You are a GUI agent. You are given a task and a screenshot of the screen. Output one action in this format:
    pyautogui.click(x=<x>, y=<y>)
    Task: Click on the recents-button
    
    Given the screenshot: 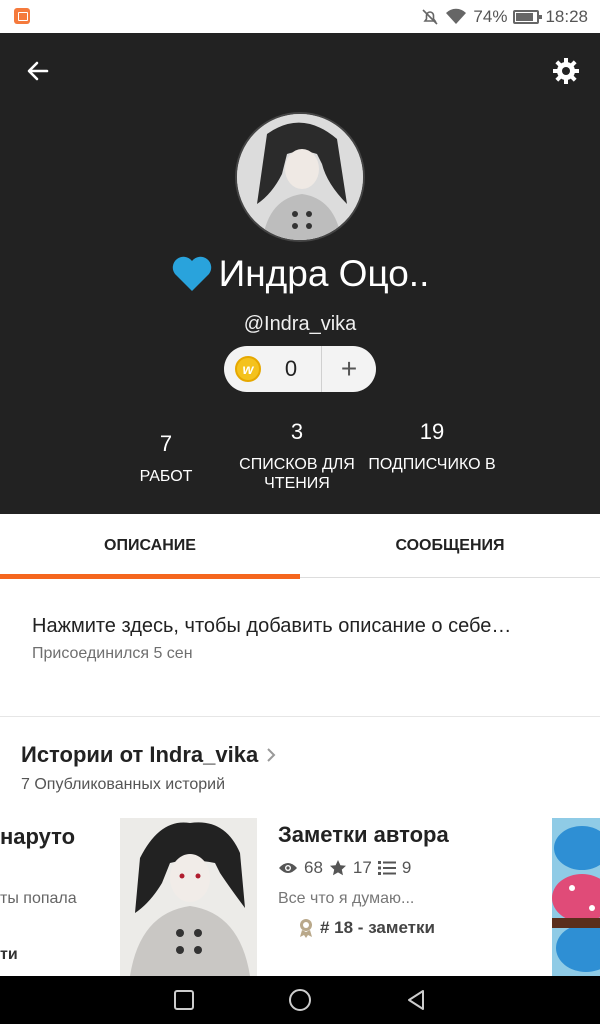 What is the action you would take?
    pyautogui.click(x=184, y=1000)
    